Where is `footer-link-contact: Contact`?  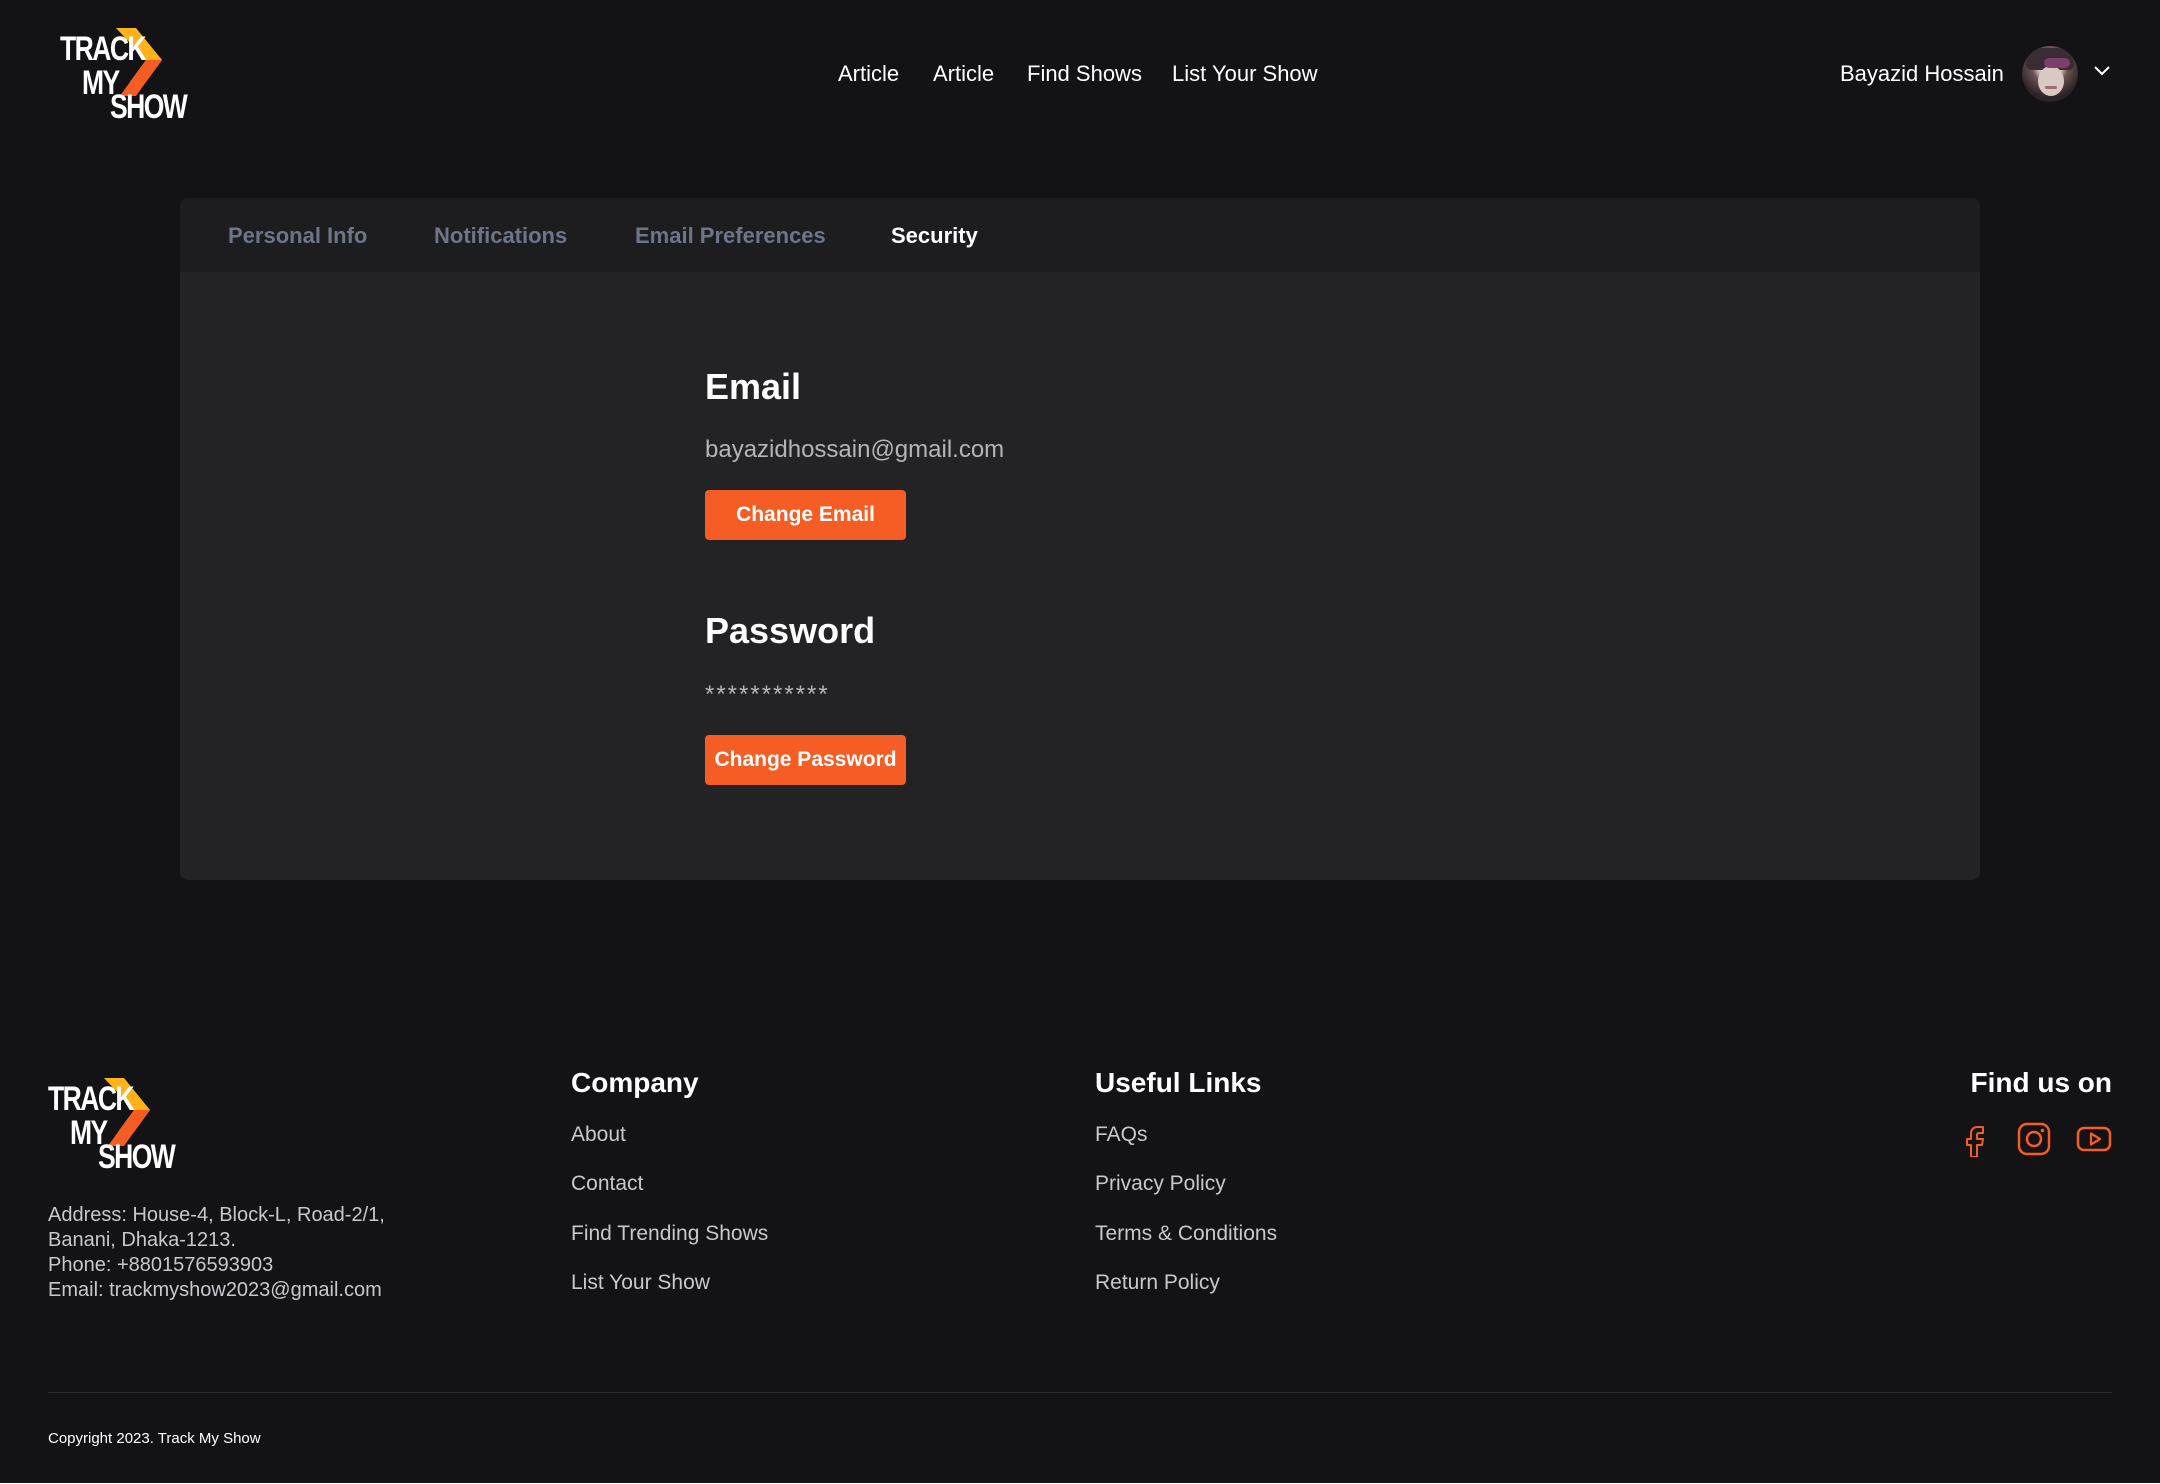 footer-link-contact: Contact is located at coordinates (607, 1184).